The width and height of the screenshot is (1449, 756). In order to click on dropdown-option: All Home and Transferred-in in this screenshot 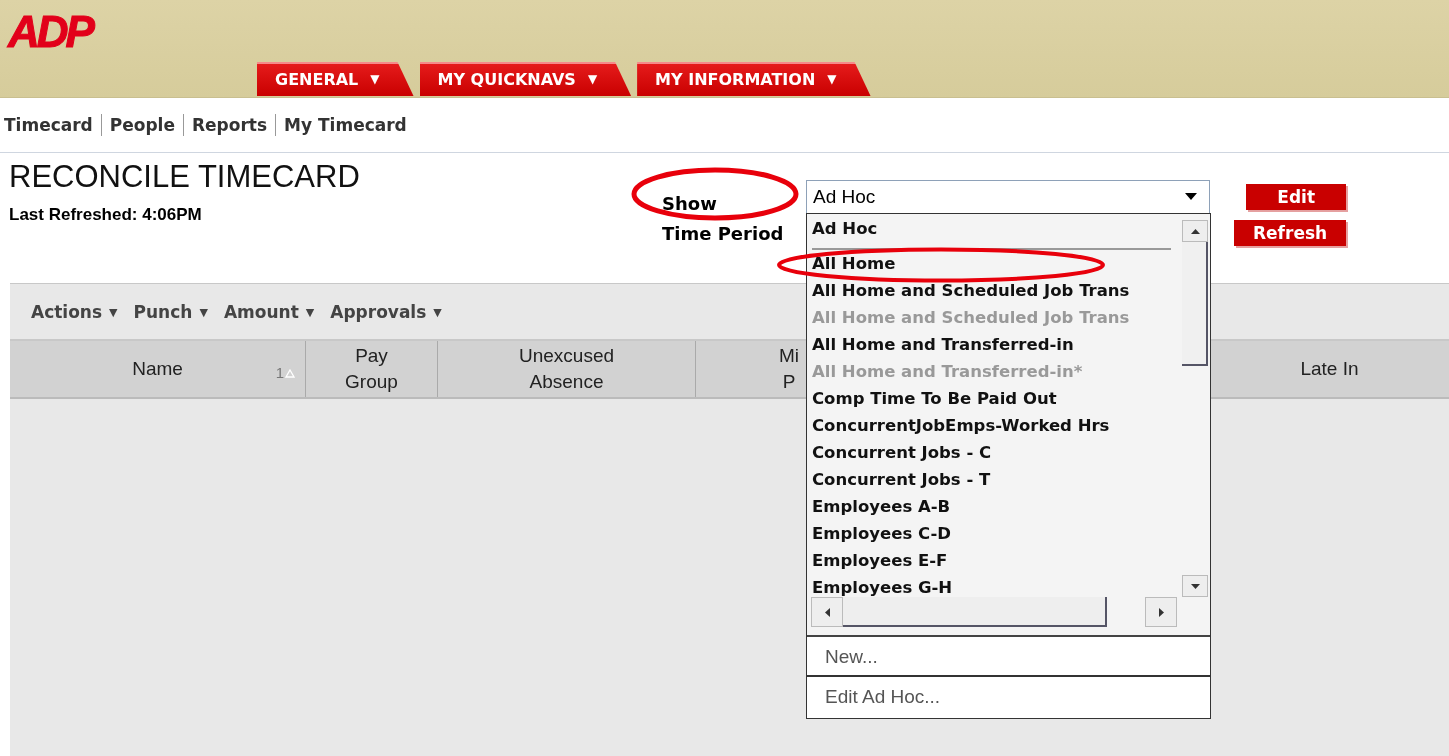, I will do `click(994, 344)`.